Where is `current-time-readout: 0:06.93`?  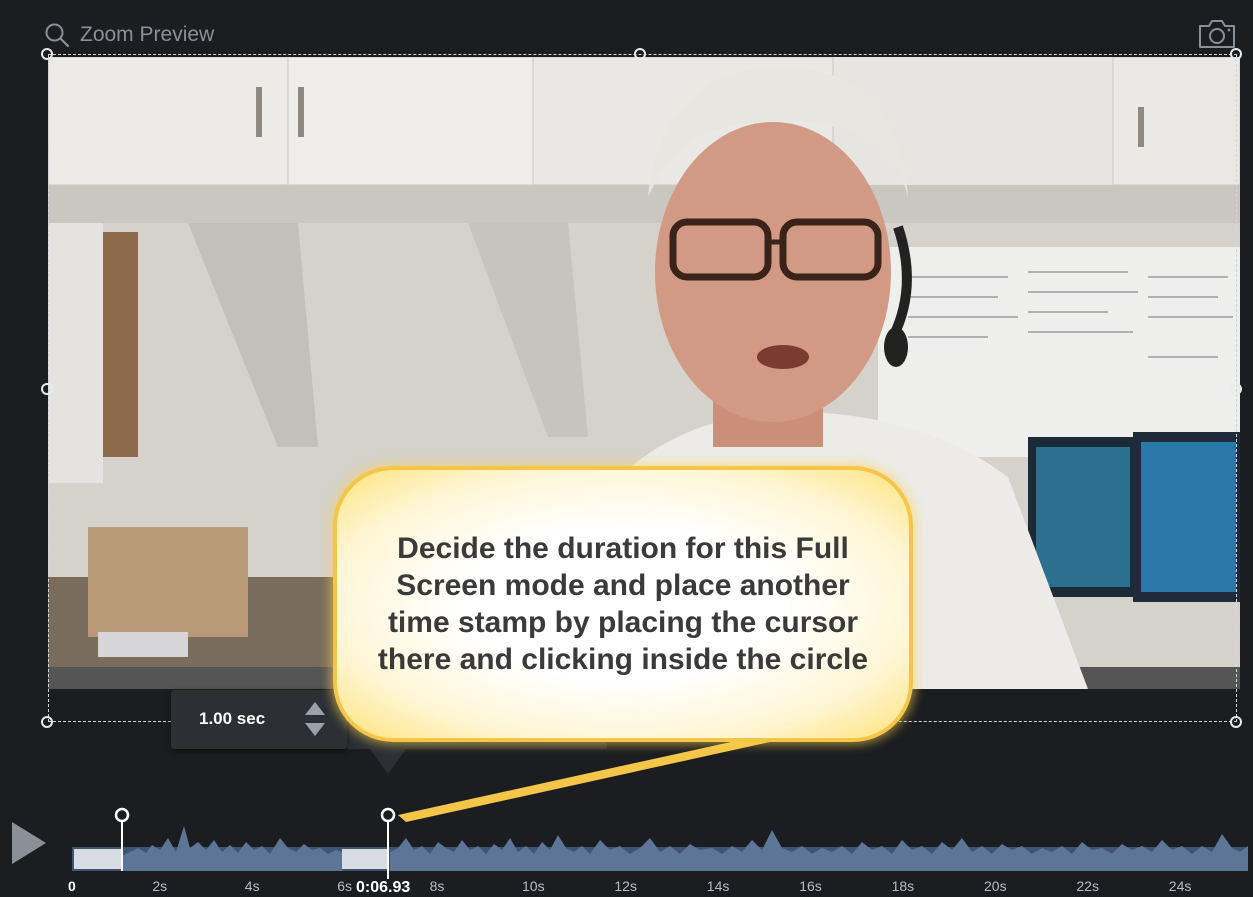 current-time-readout: 0:06.93 is located at coordinates (383, 888).